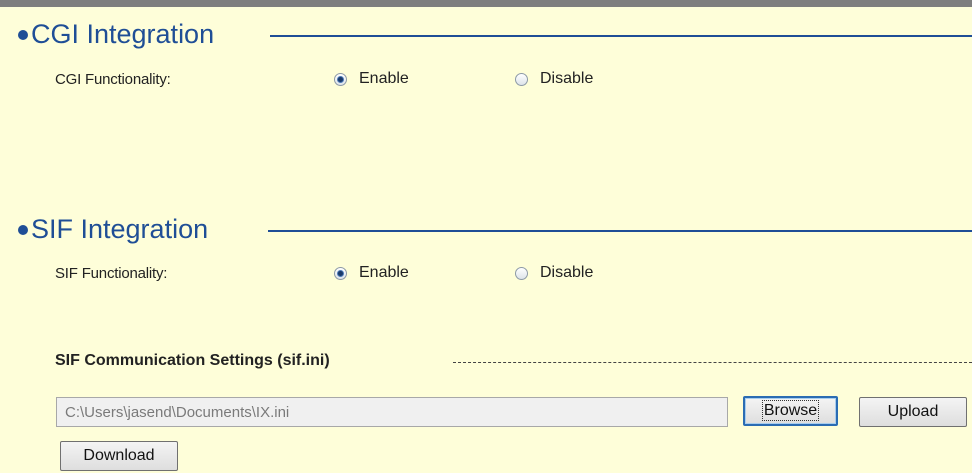 The image size is (972, 473). I want to click on upload-button: Upload, so click(913, 412).